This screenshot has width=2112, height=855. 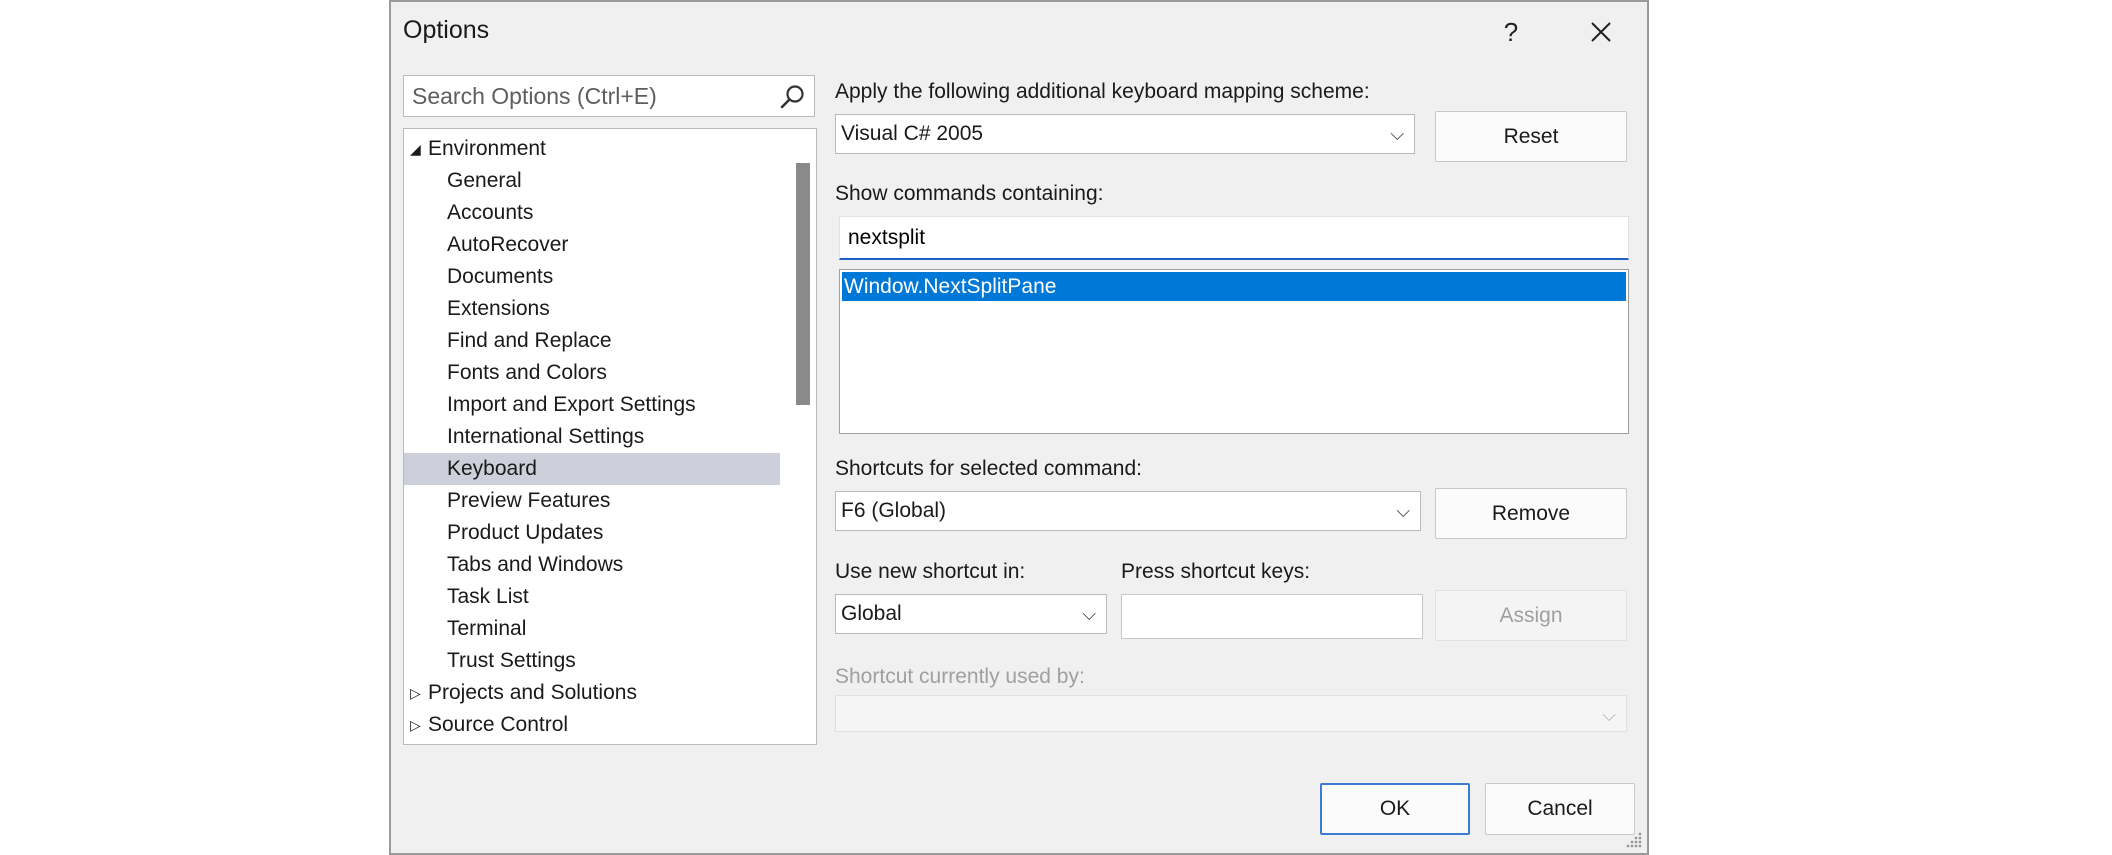 What do you see at coordinates (484, 180) in the screenshot?
I see `tree-item-label: General` at bounding box center [484, 180].